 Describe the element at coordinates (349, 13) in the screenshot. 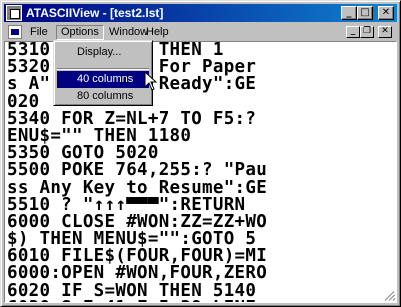

I see `minimize-button: _` at that location.